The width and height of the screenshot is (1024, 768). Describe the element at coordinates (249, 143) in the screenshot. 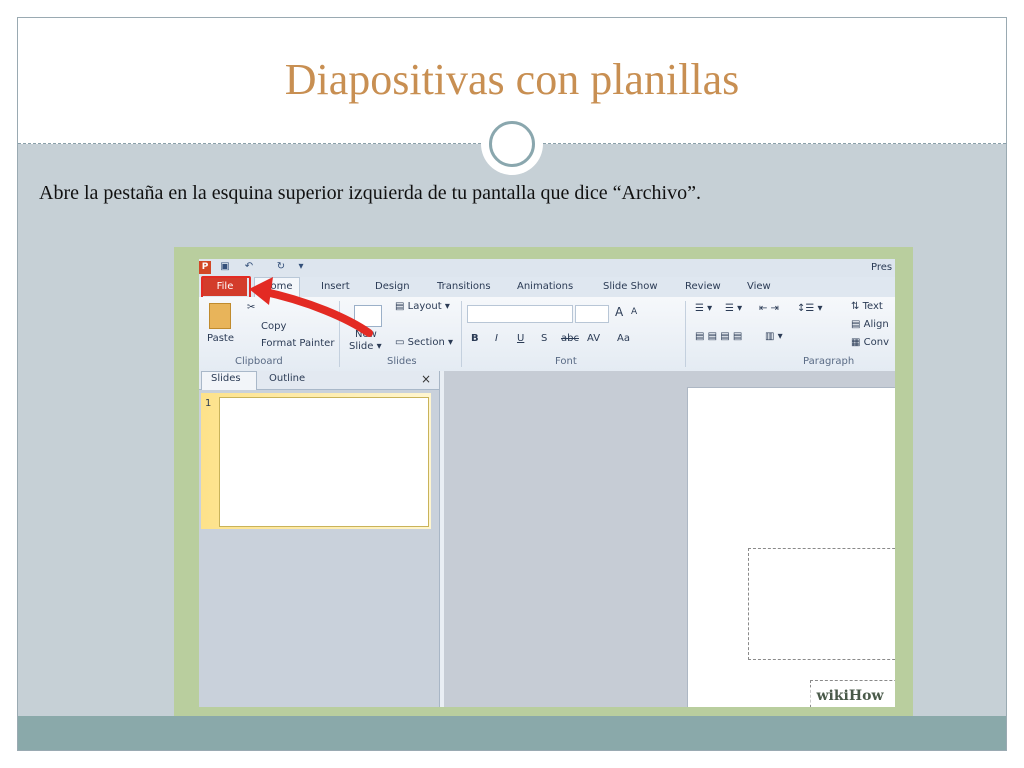

I see `title-divider-left` at that location.